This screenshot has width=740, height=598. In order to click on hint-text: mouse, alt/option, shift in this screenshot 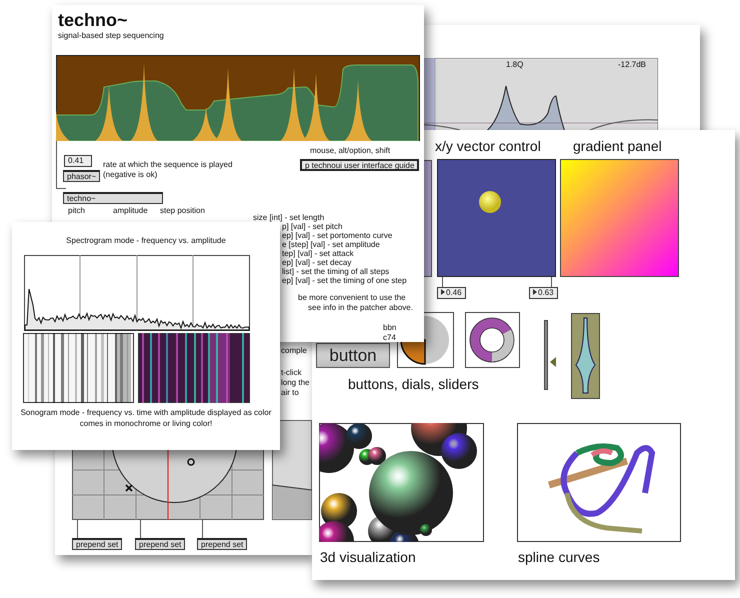, I will do `click(350, 151)`.